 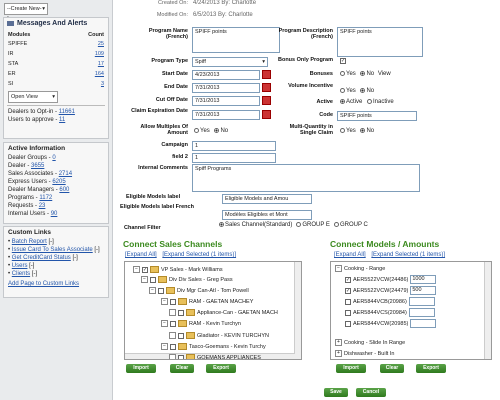 I want to click on models-clear-button: Clear, so click(x=392, y=368).